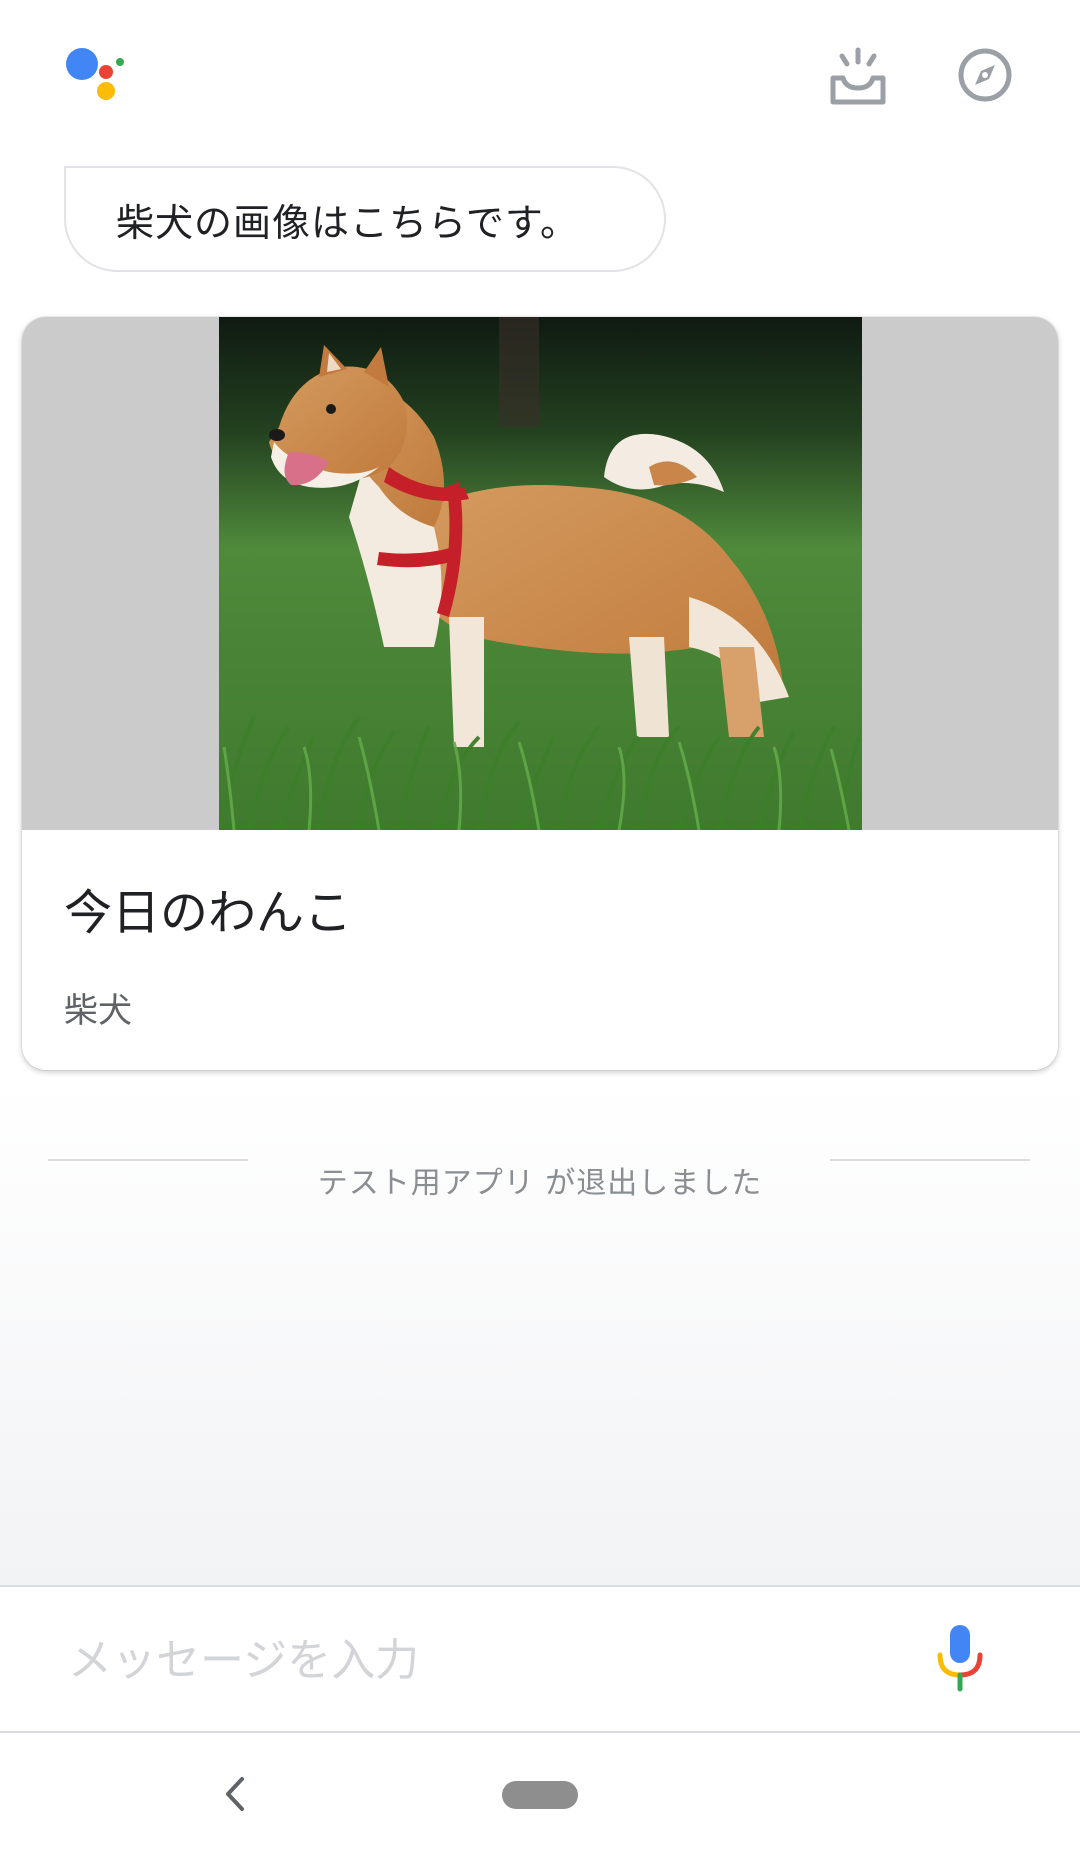 The height and width of the screenshot is (1857, 1080). I want to click on explore-button, so click(985, 75).